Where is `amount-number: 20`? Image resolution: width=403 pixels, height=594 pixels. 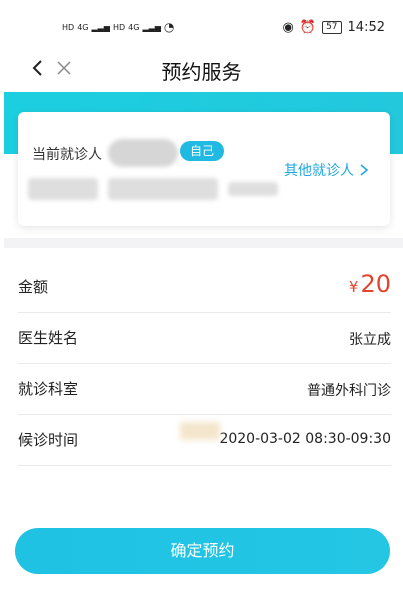 amount-number: 20 is located at coordinates (375, 284).